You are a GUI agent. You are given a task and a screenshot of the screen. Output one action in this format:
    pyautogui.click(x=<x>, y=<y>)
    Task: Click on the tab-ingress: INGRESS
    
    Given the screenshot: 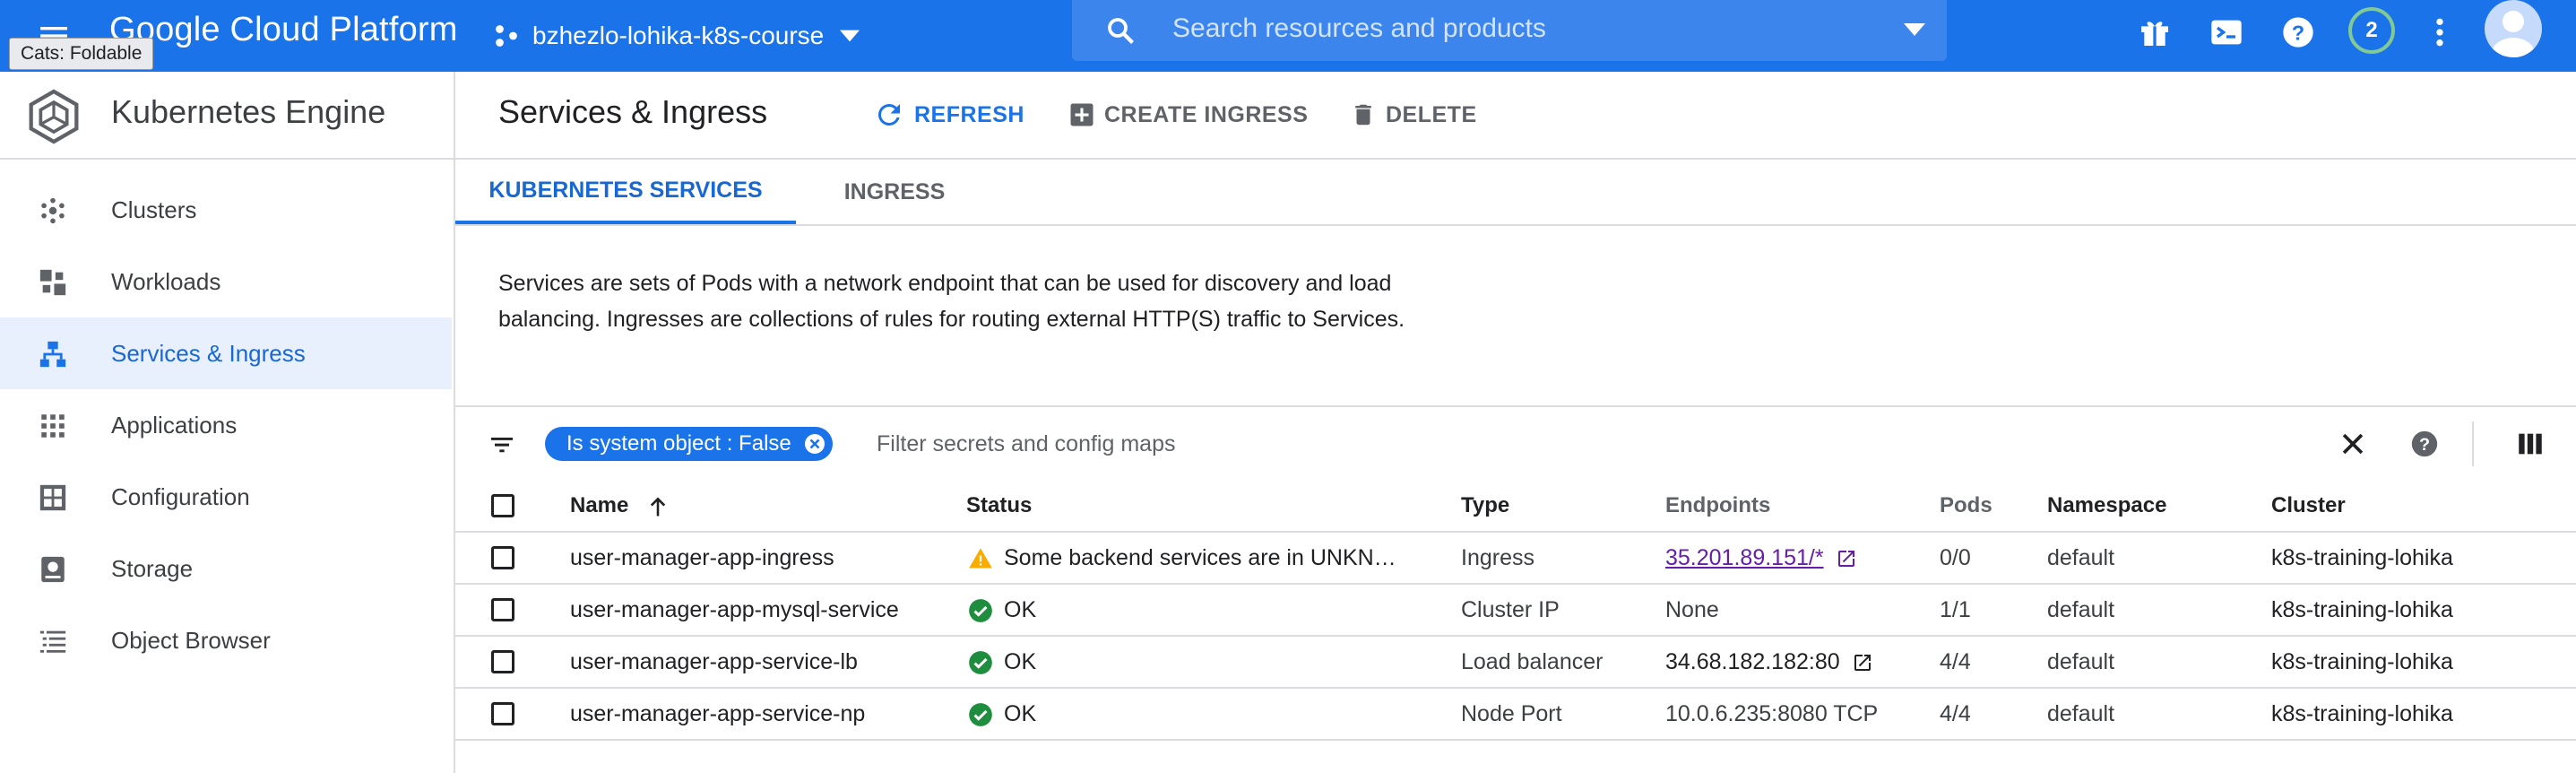 What is the action you would take?
    pyautogui.click(x=894, y=192)
    